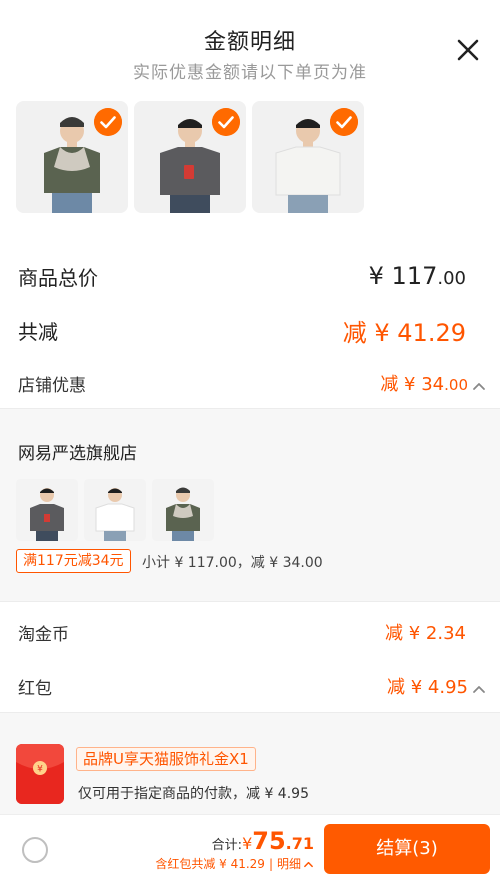 This screenshot has width=500, height=876. I want to click on store-item-list, so click(115, 510).